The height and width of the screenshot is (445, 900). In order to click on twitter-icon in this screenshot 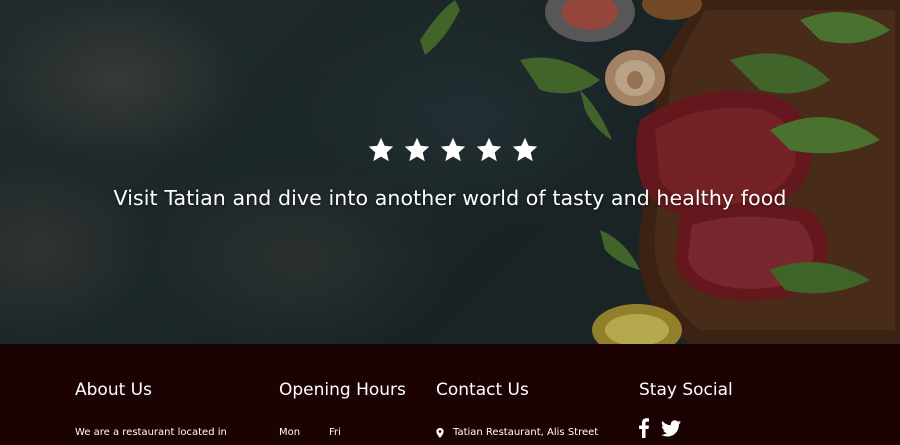, I will do `click(671, 428)`.